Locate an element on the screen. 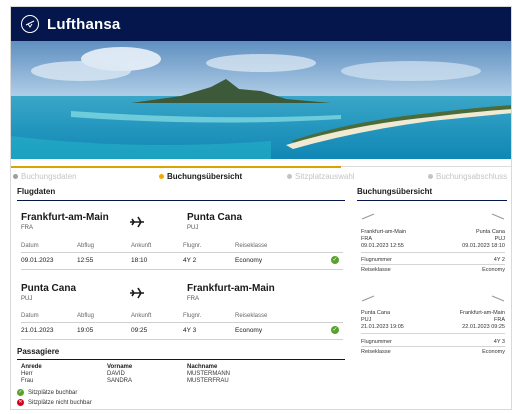  flight-data-title: Flugdaten is located at coordinates (36, 191).